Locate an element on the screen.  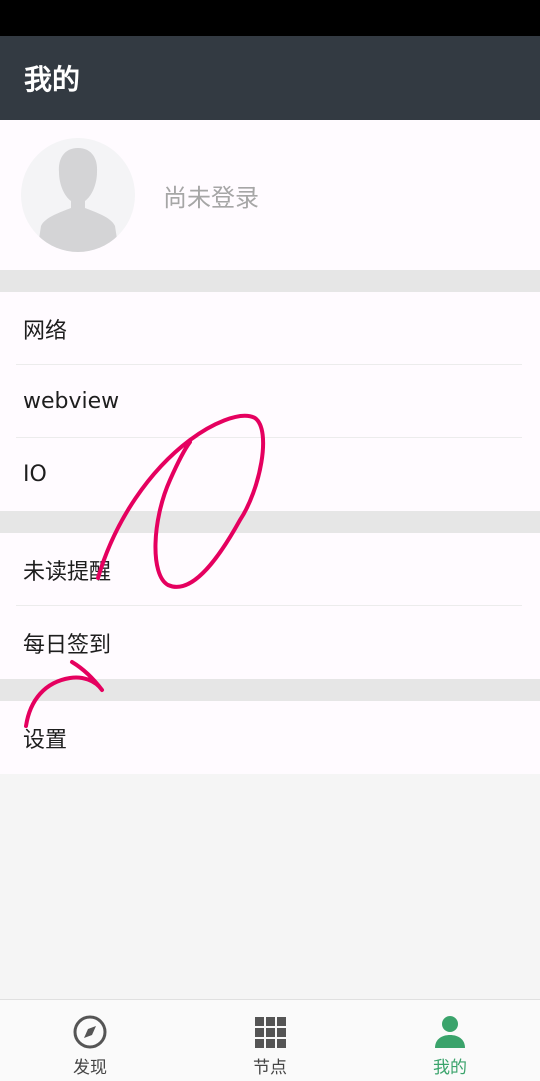
menu-item-label: 每日签到 is located at coordinates (67, 645).